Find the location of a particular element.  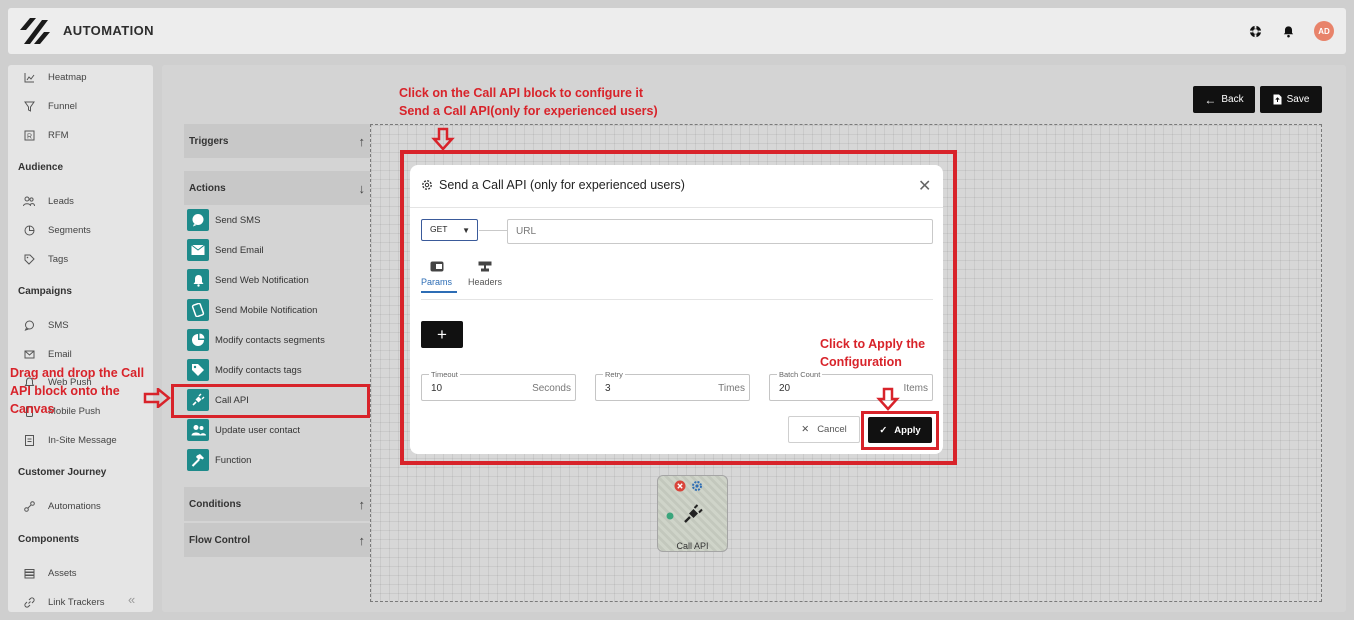

sidebar-item-label: Segments is located at coordinates (69, 230).